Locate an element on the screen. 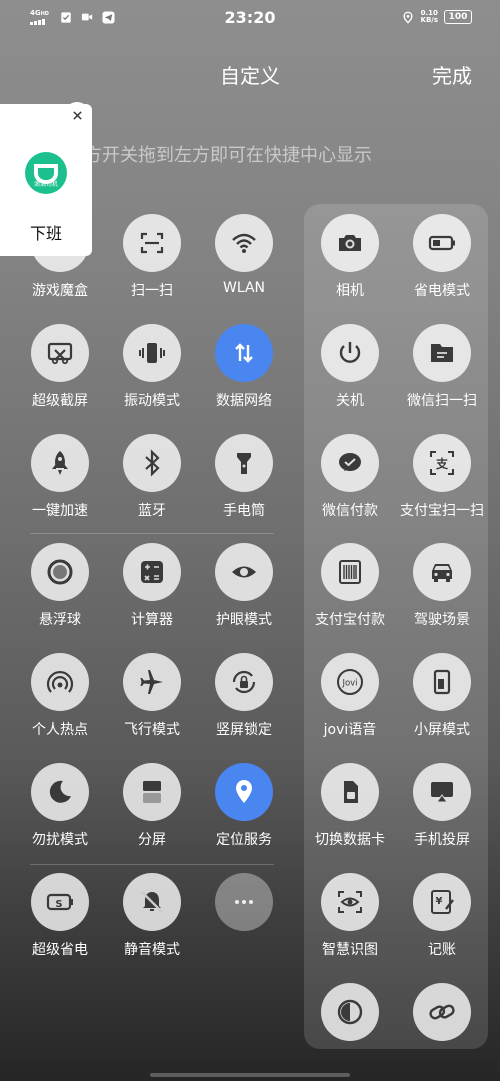 The width and height of the screenshot is (500, 1081). status-bar: 4GHD 23:20 0.10 KB/s 100 is located at coordinates (250, 18).